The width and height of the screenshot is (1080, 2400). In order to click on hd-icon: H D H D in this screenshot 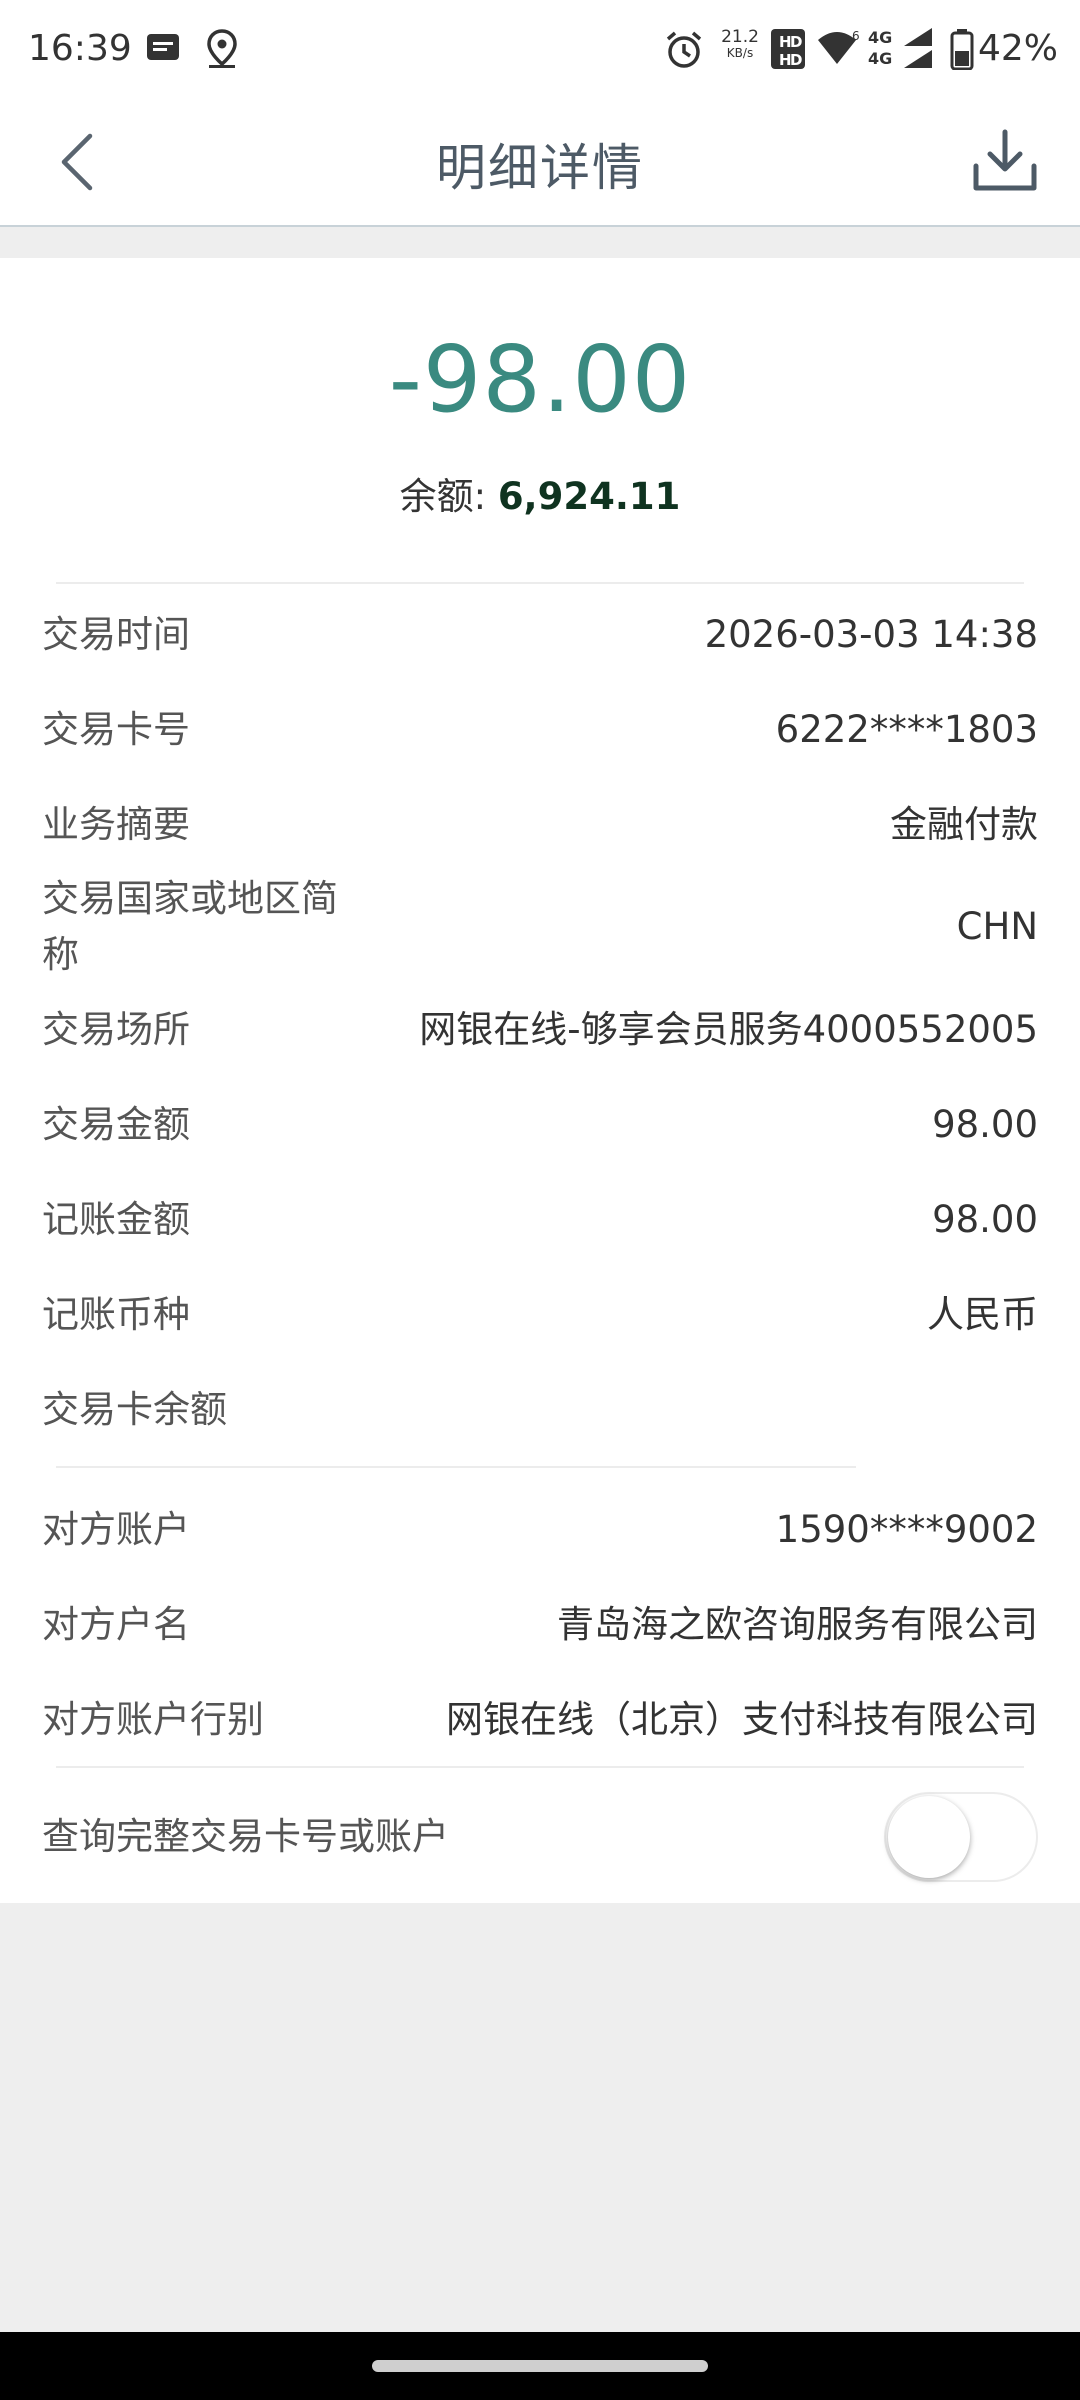, I will do `click(788, 49)`.